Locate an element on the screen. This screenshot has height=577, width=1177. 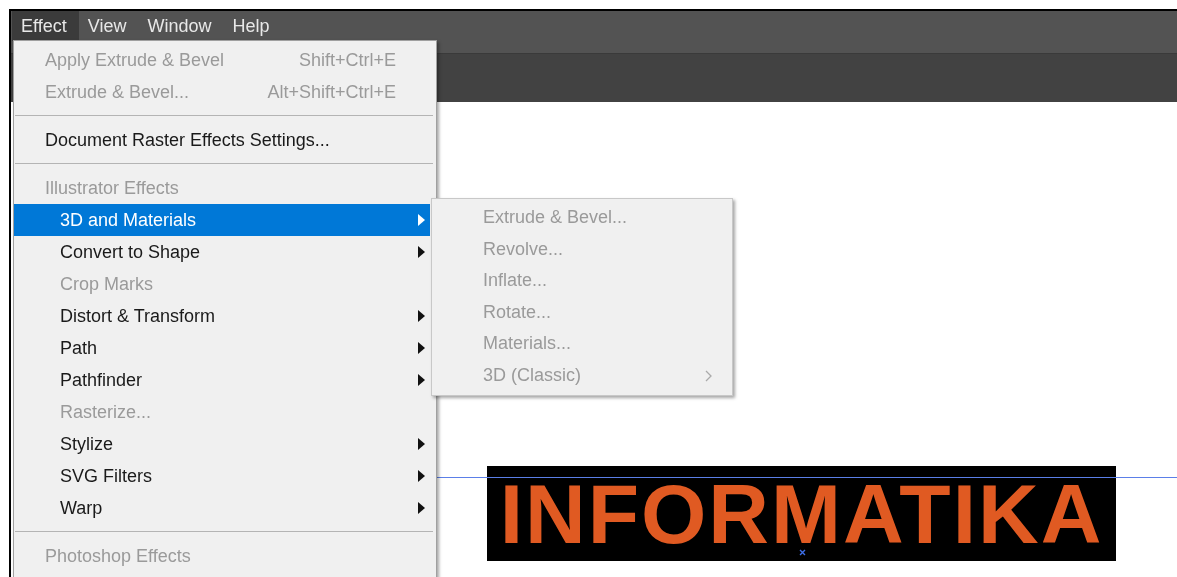
menu-section-header: Illustrator Effects is located at coordinates (112, 188).